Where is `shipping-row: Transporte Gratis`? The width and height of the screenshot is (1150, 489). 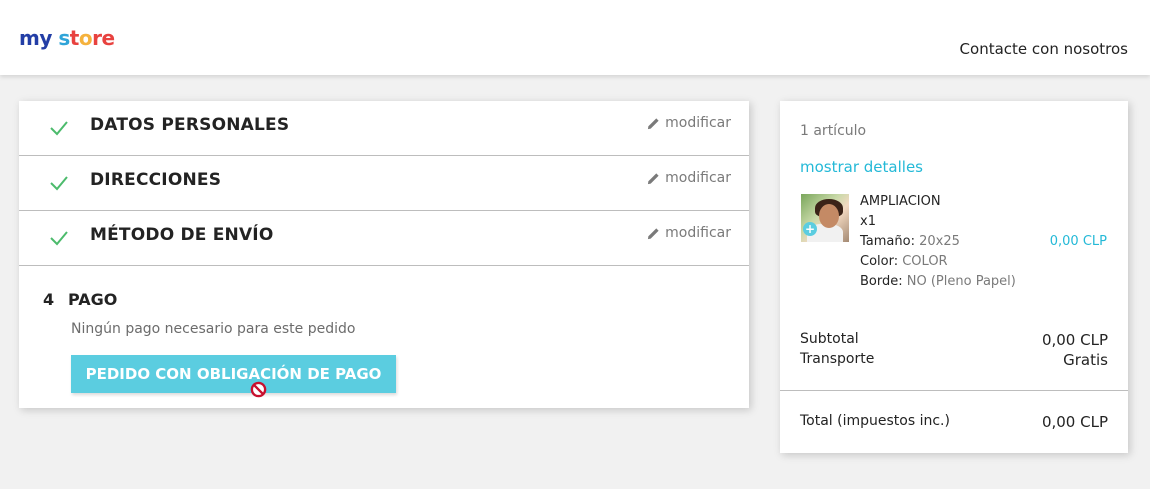 shipping-row: Transporte Gratis is located at coordinates (954, 360).